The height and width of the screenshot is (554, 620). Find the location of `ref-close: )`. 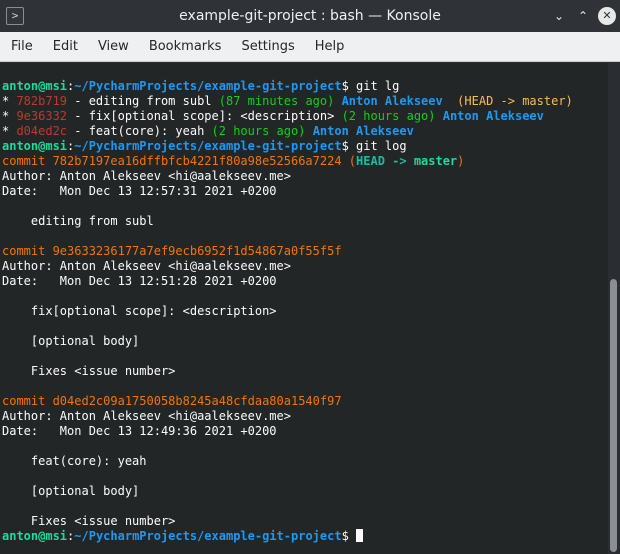

ref-close: ) is located at coordinates (461, 161).